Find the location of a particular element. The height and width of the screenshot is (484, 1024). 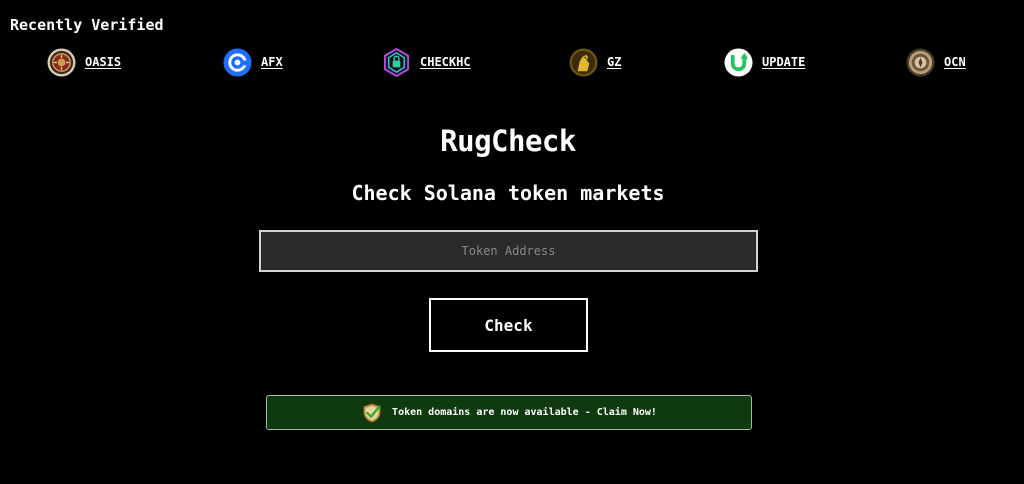

token-symbol: UPDATE is located at coordinates (784, 62).